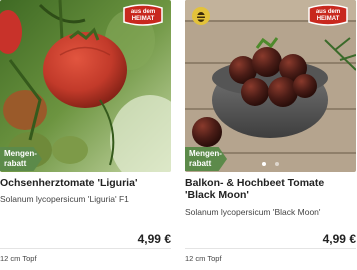  What do you see at coordinates (270, 189) in the screenshot?
I see `product-name: Balkon- & Hochbeet Tomate 'Black Moon'` at bounding box center [270, 189].